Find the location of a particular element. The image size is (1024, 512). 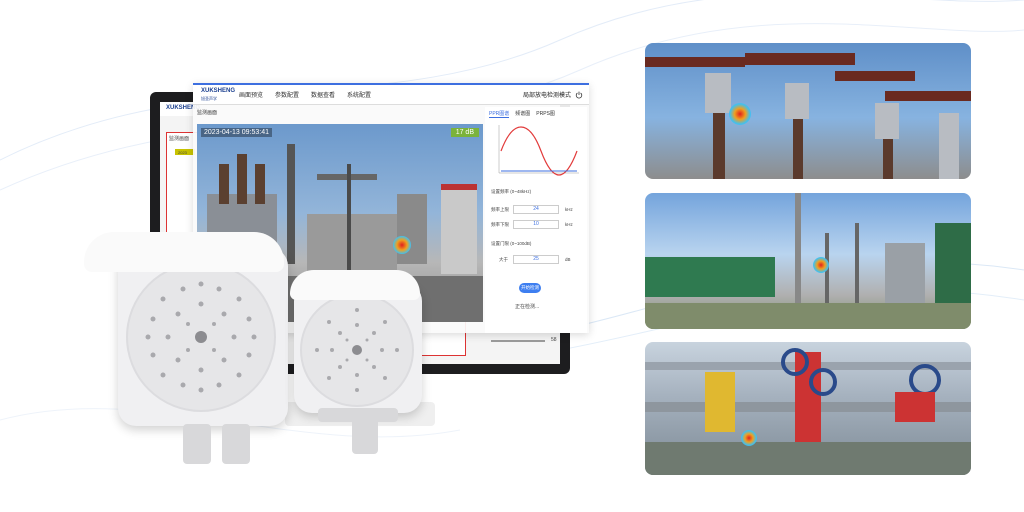

nav-data: 数据查看 is located at coordinates (323, 94).